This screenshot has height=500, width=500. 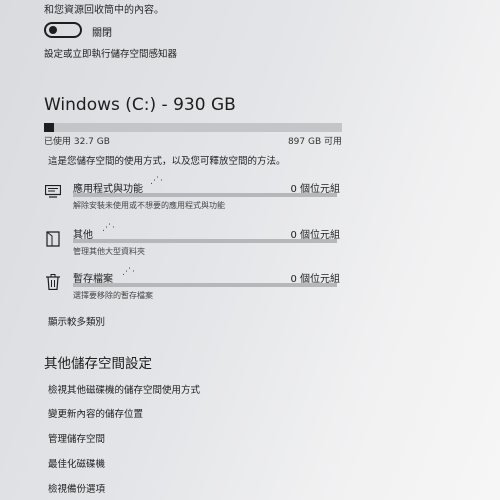 What do you see at coordinates (63, 30) in the screenshot?
I see `storage-sense-toggle` at bounding box center [63, 30].